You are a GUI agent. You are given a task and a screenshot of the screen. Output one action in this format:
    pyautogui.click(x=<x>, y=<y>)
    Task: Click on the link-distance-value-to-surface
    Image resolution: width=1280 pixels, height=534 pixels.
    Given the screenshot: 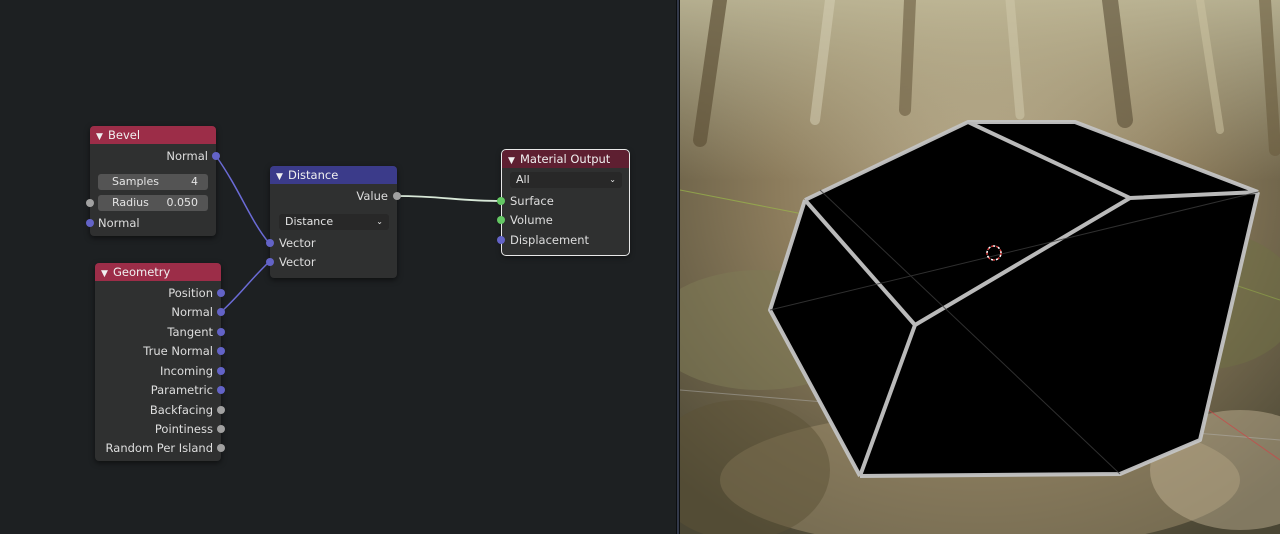 What is the action you would take?
    pyautogui.click(x=449, y=198)
    